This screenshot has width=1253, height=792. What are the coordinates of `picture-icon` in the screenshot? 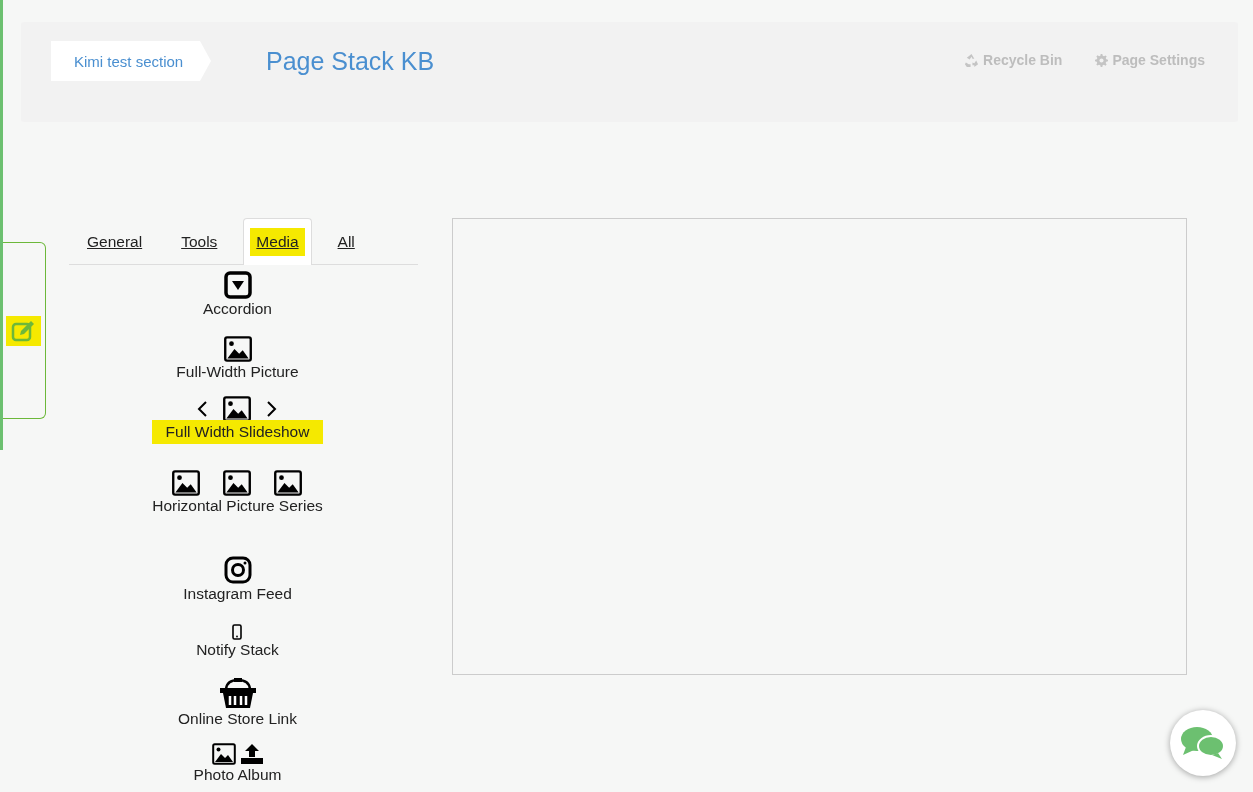 It's located at (224, 754).